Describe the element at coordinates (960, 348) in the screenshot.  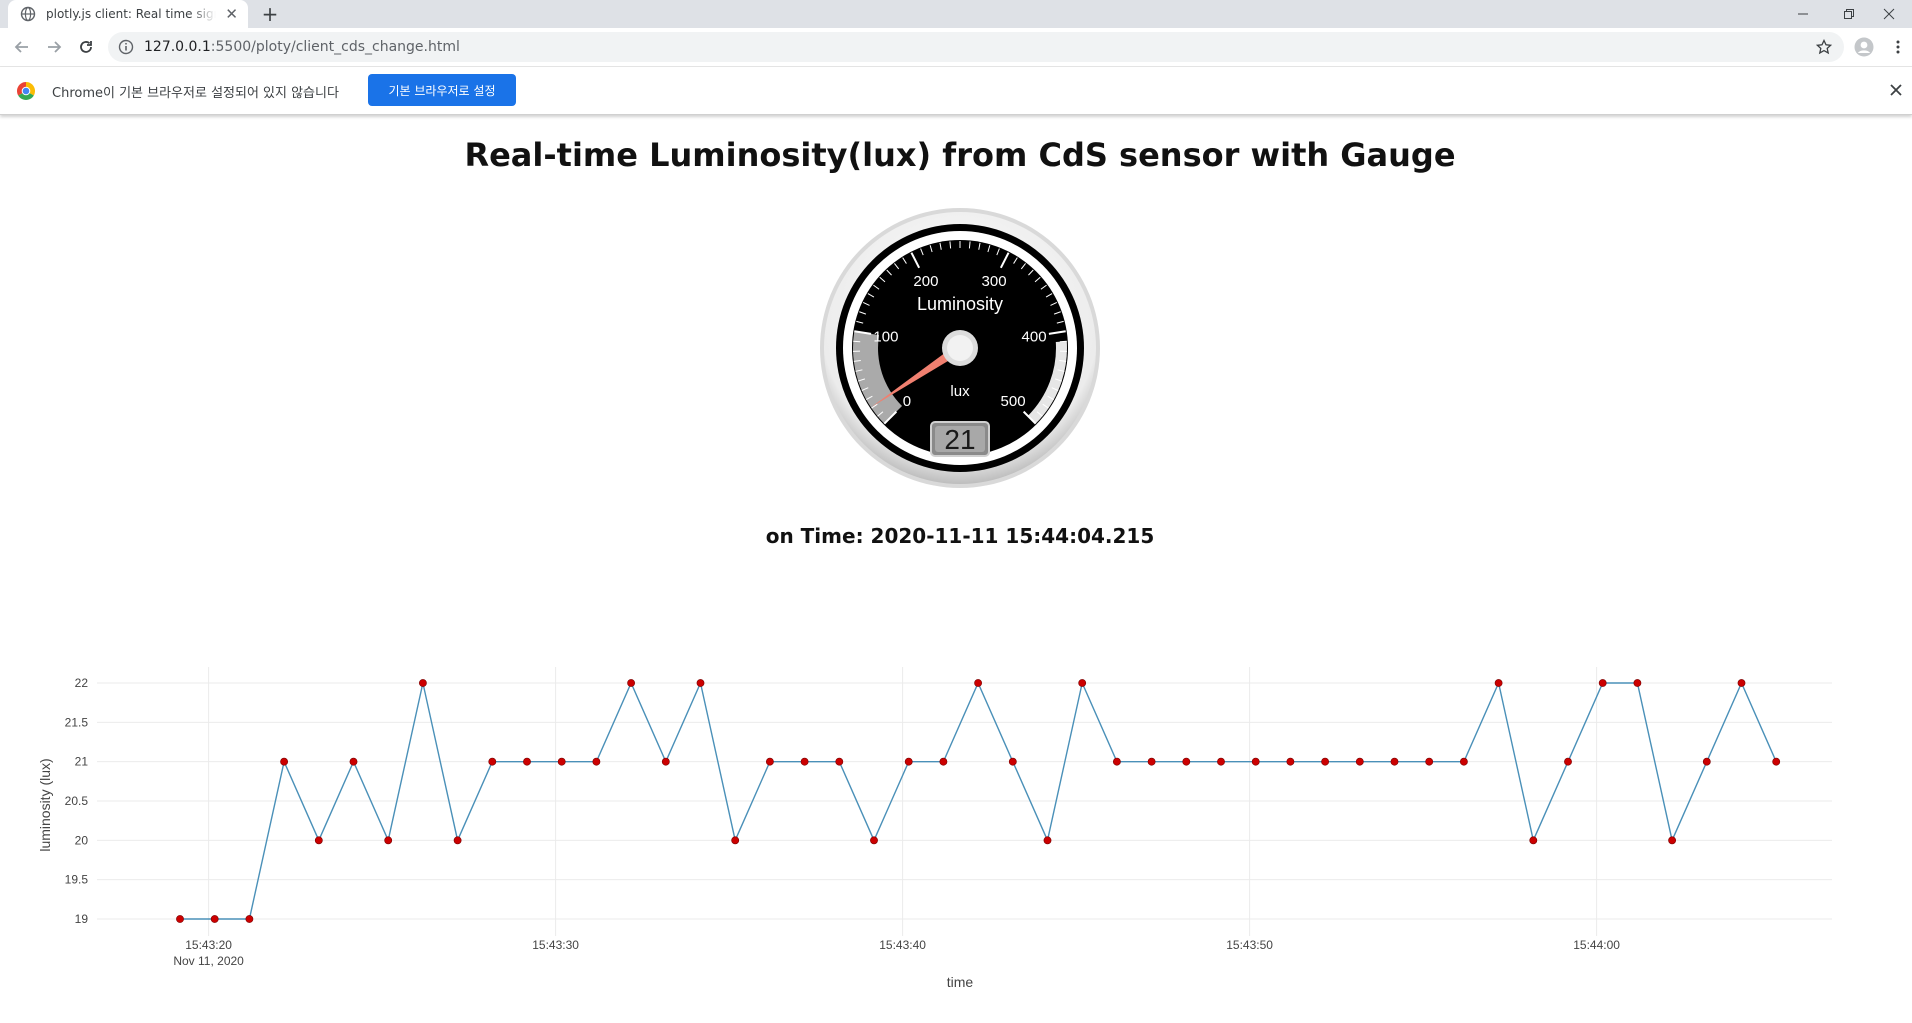
I see `luminosity-gauge: 0 100 200 300 400 500 Luminosity lux 21` at that location.